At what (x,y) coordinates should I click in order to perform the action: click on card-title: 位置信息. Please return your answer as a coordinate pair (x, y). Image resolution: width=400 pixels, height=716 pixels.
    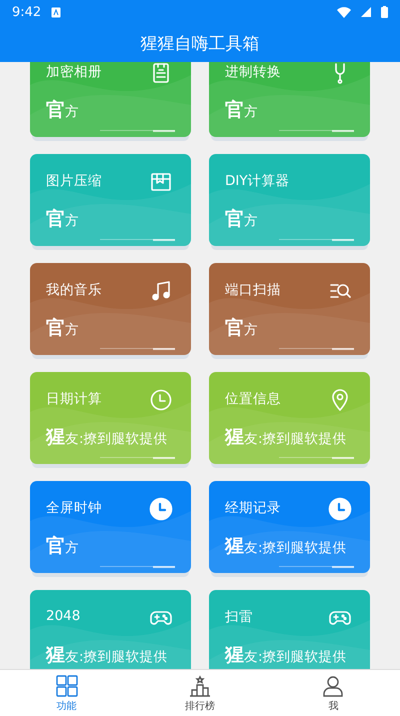
    Looking at the image, I should click on (253, 399).